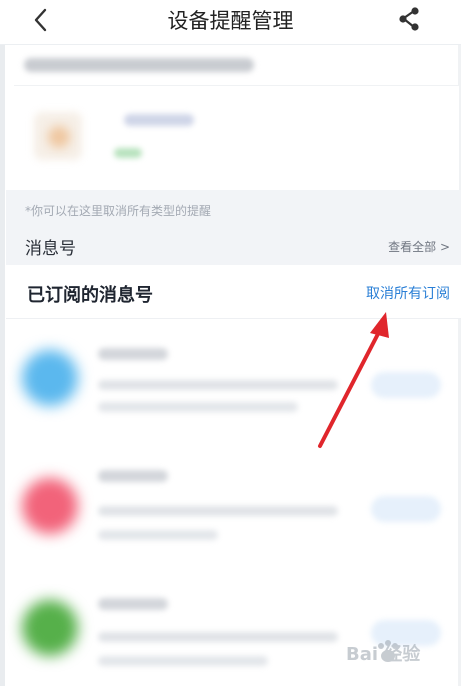 The height and width of the screenshot is (686, 461). Describe the element at coordinates (233, 227) in the screenshot. I see `info-section: *你可以在这里取消所有类型的提醒 消息号 查看全部 >` at that location.